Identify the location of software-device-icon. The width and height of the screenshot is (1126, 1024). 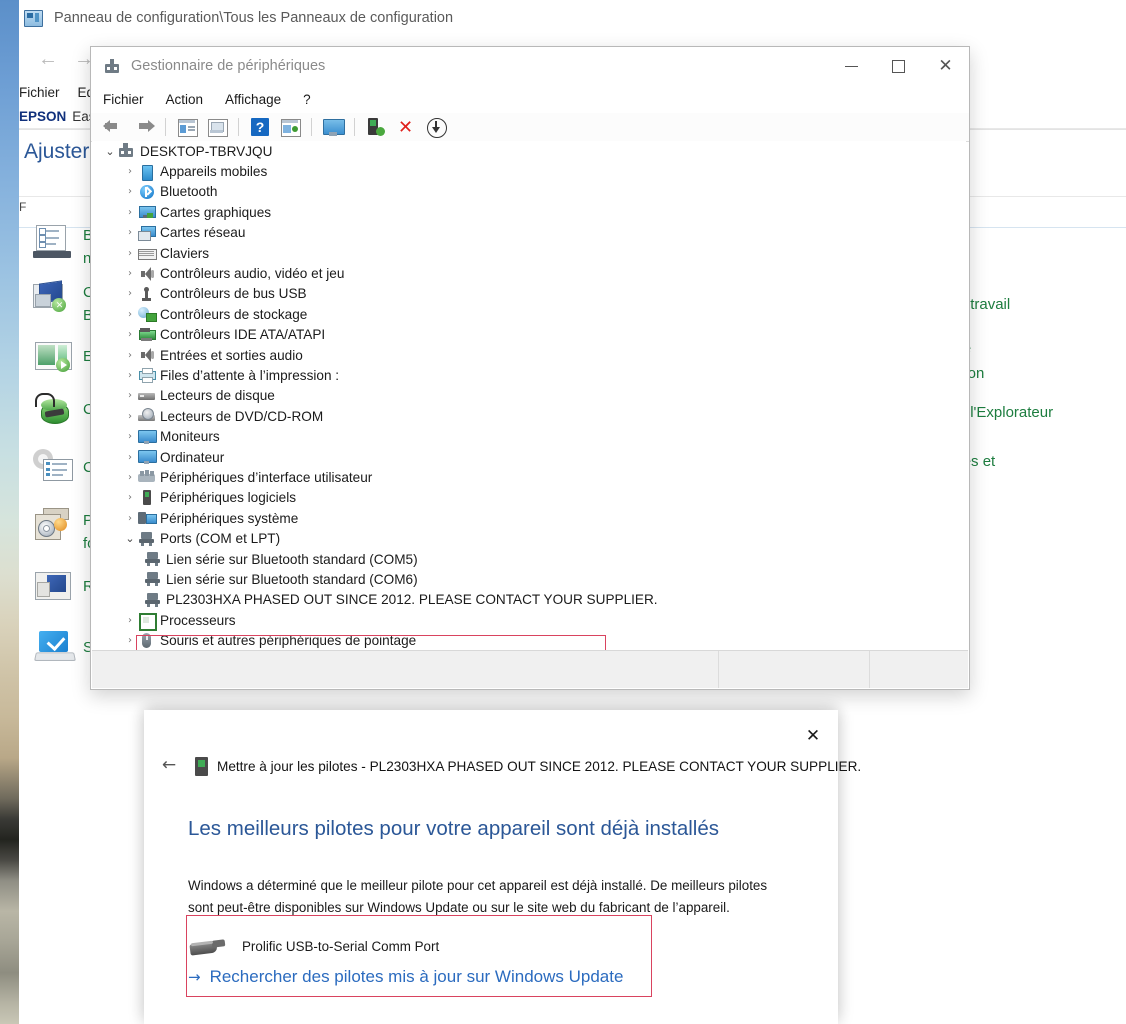
(146, 497).